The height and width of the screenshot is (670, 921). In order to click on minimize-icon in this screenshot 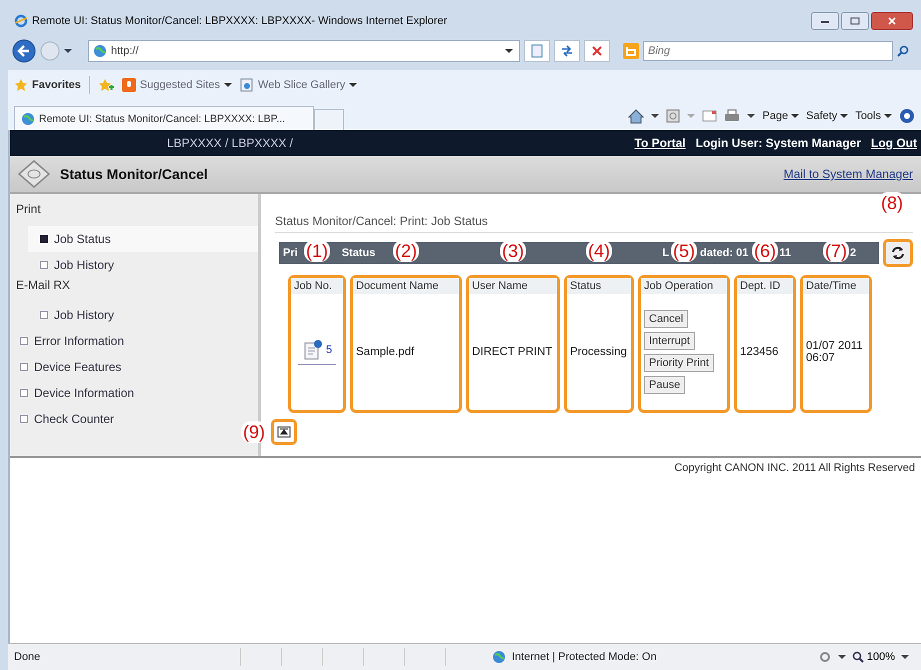, I will do `click(825, 21)`.